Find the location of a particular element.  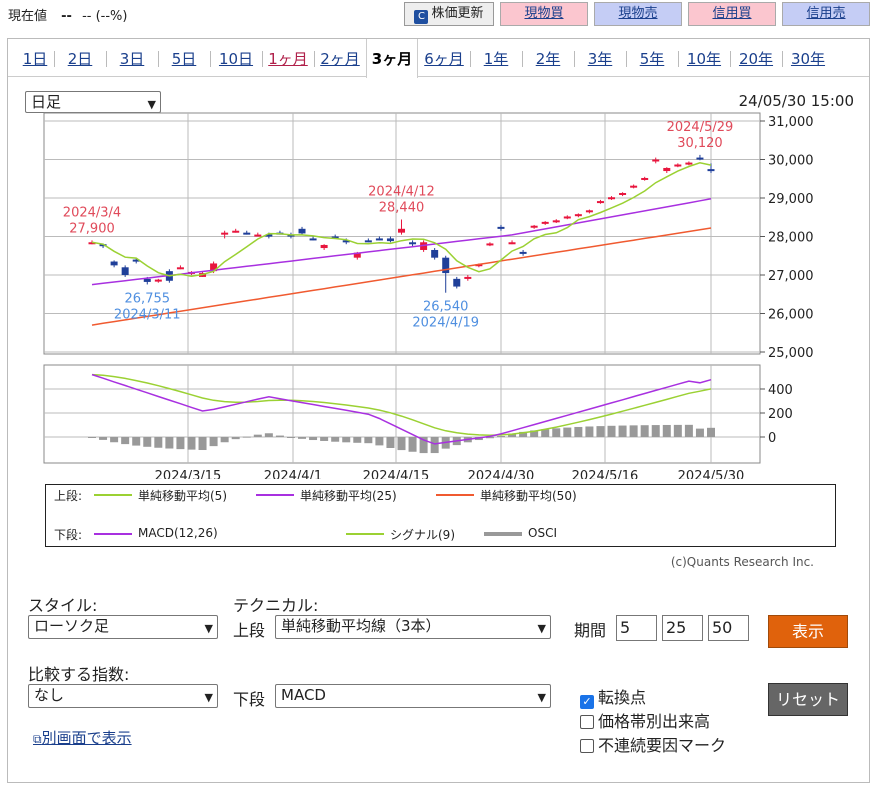

checkbox-turning-point: ✓ 転換点 is located at coordinates (613, 696).